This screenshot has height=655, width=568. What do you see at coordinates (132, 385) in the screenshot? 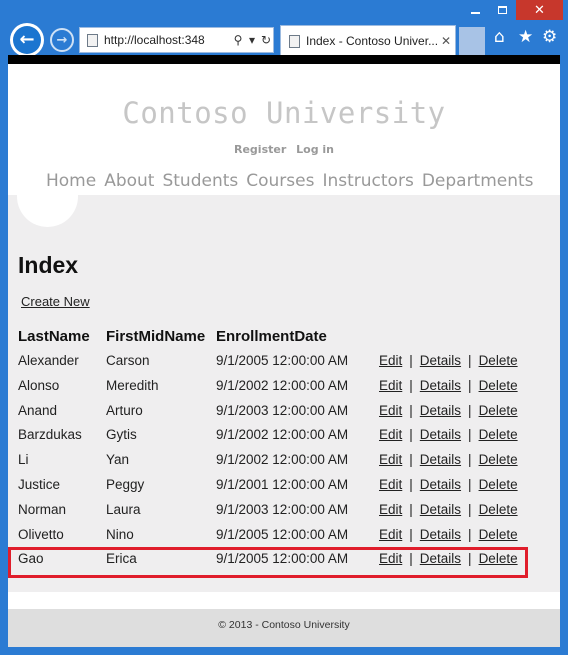
I see `cell-firstmidname: Meredith` at bounding box center [132, 385].